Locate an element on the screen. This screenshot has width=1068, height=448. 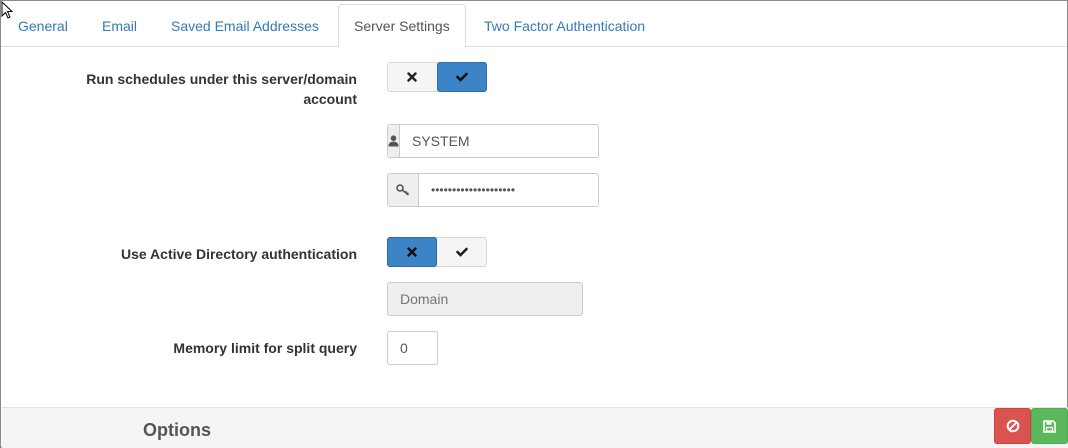
options-footer: Options is located at coordinates (535, 427).